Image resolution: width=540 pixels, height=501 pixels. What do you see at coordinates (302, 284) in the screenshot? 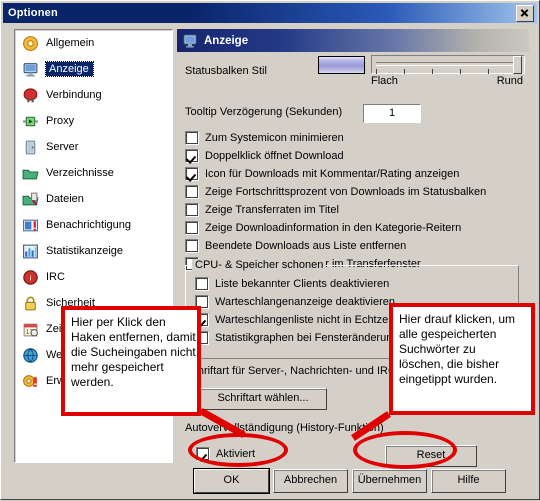
I see `cpu-option-checkbox-label: Liste bekannter Clients deaktivieren` at bounding box center [302, 284].